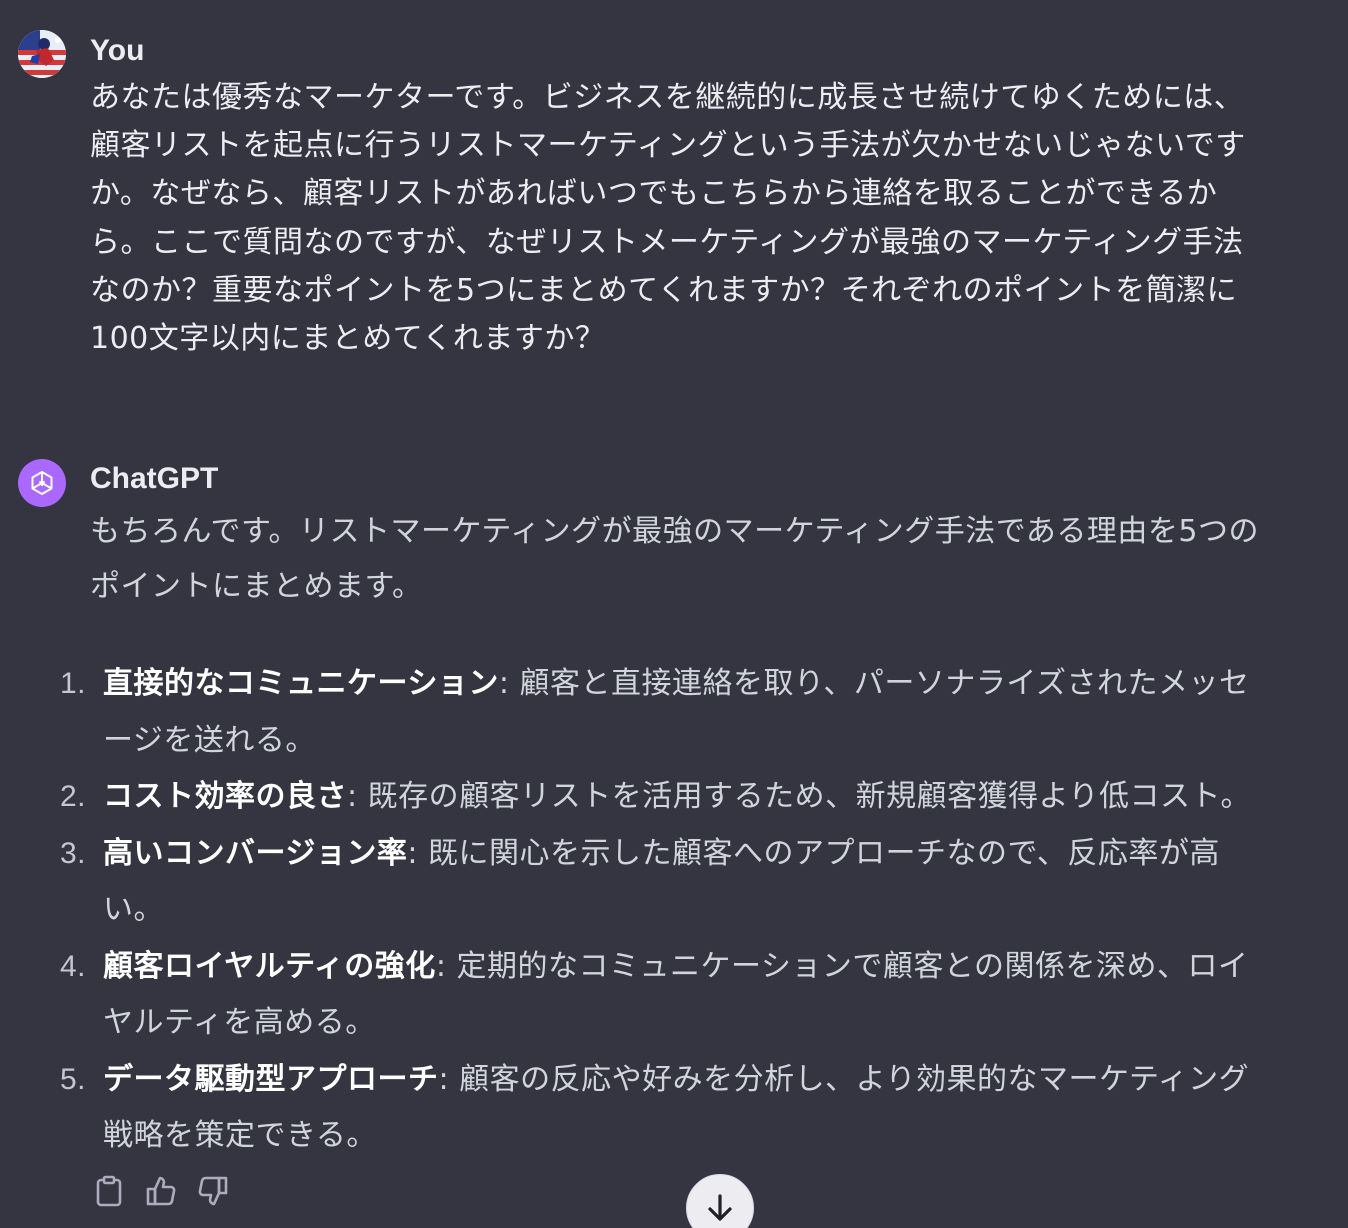 This screenshot has height=1228, width=1348. Describe the element at coordinates (301, 683) in the screenshot. I see `point-title: 直接的なコミュニケーション` at that location.